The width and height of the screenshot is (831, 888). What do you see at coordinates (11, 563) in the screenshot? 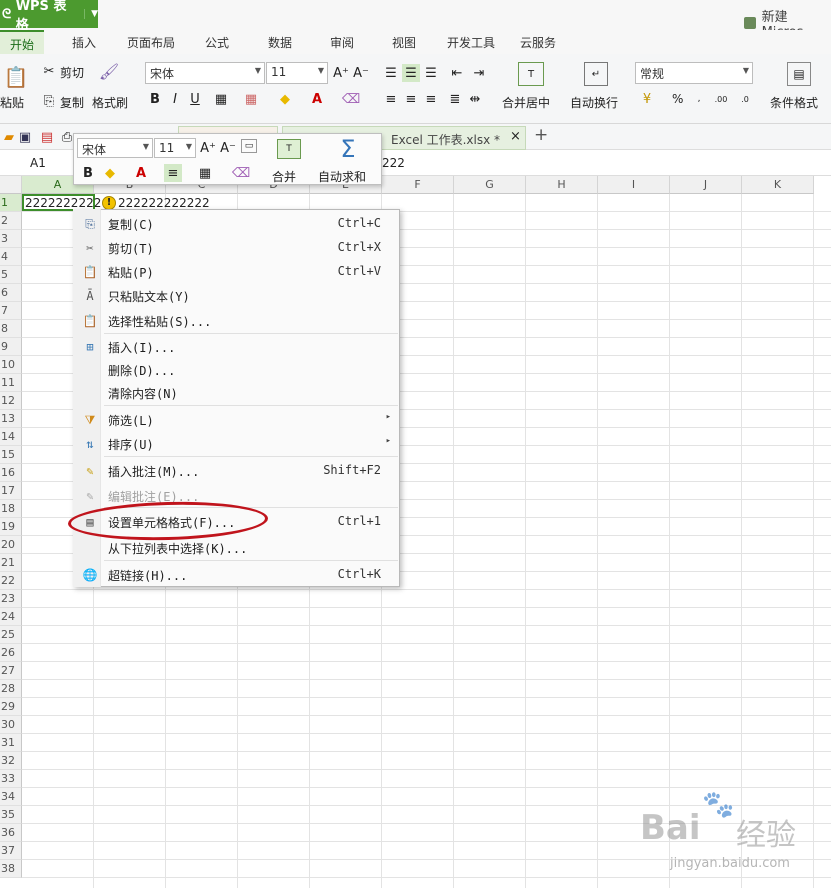
I see `row-header-21: 21` at bounding box center [11, 563].